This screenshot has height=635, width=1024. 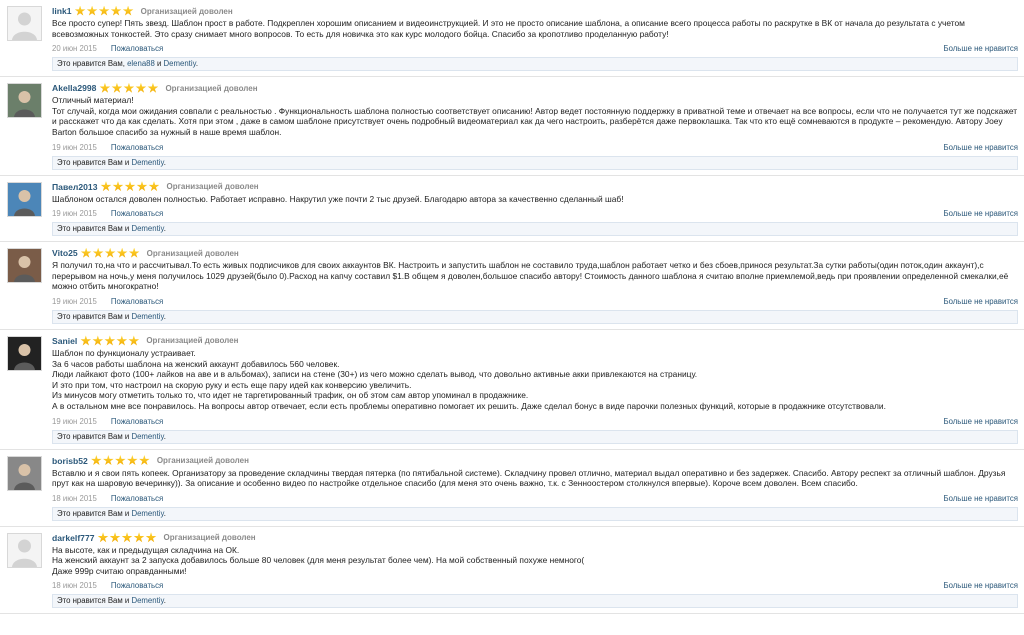 I want to click on author-link: link1, so click(x=62, y=11).